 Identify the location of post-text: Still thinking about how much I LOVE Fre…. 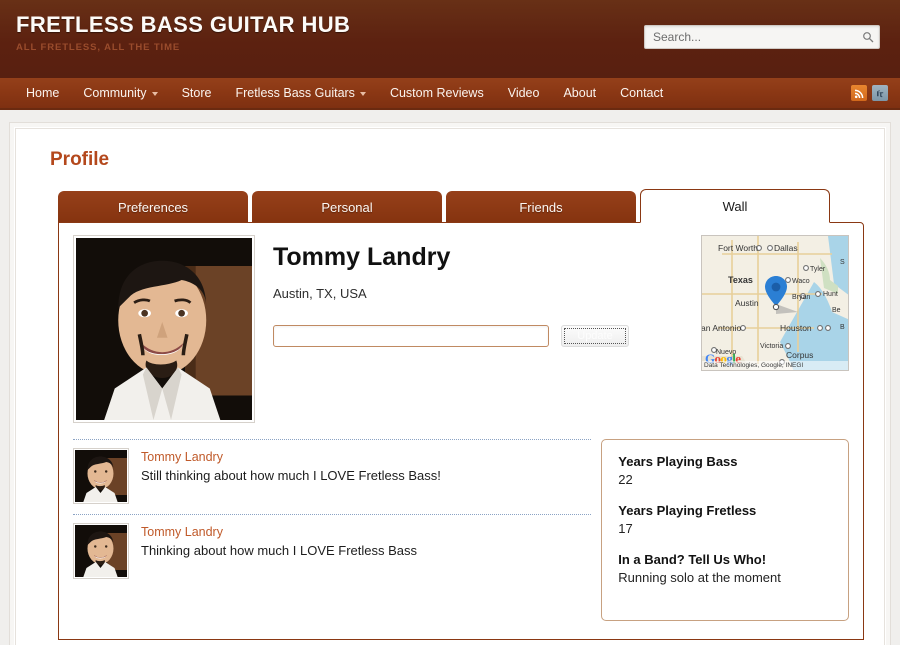
(291, 475).